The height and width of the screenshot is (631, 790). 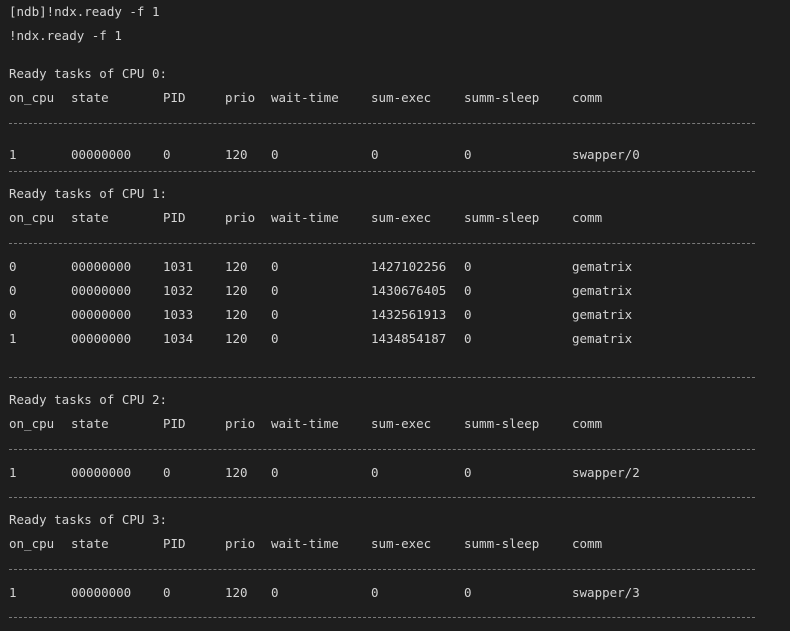 I want to click on cpu-section-header: Ready tasks of CPU 2:, so click(x=88, y=399).